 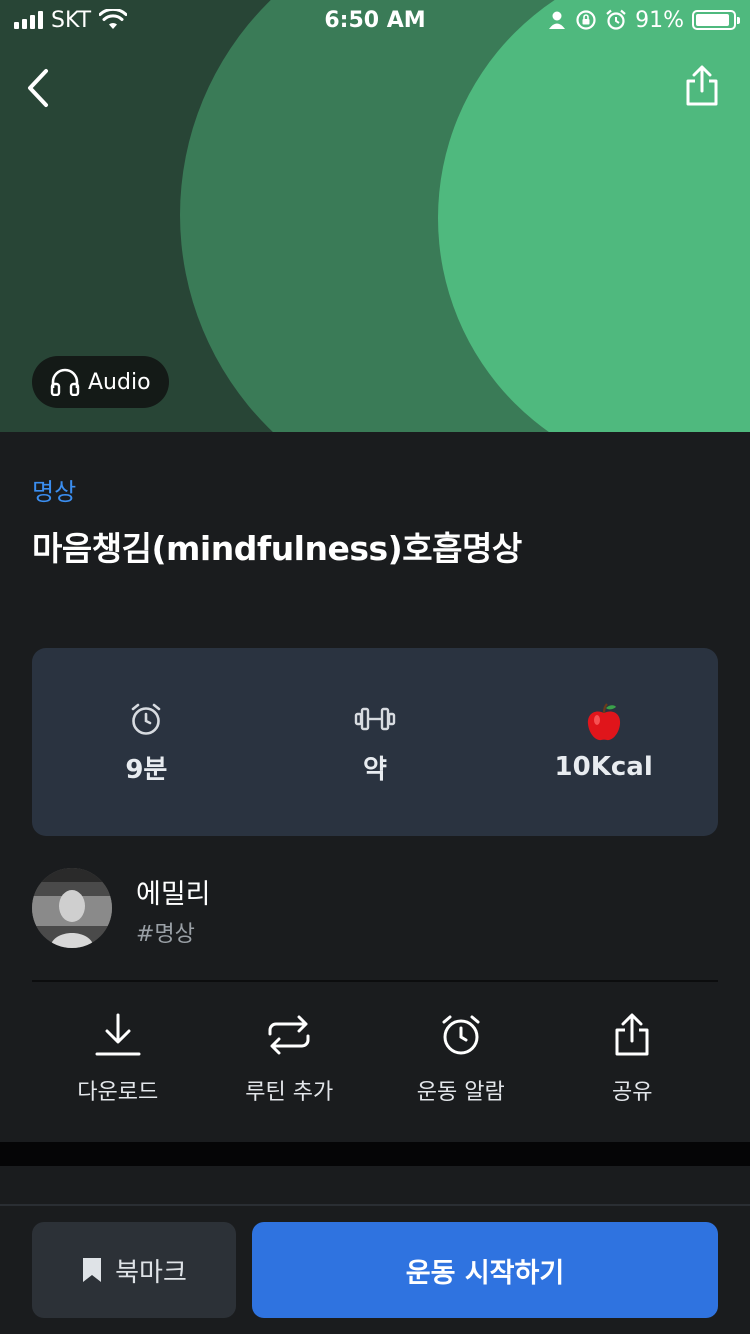 I want to click on carrier-label: SKT, so click(x=71, y=20).